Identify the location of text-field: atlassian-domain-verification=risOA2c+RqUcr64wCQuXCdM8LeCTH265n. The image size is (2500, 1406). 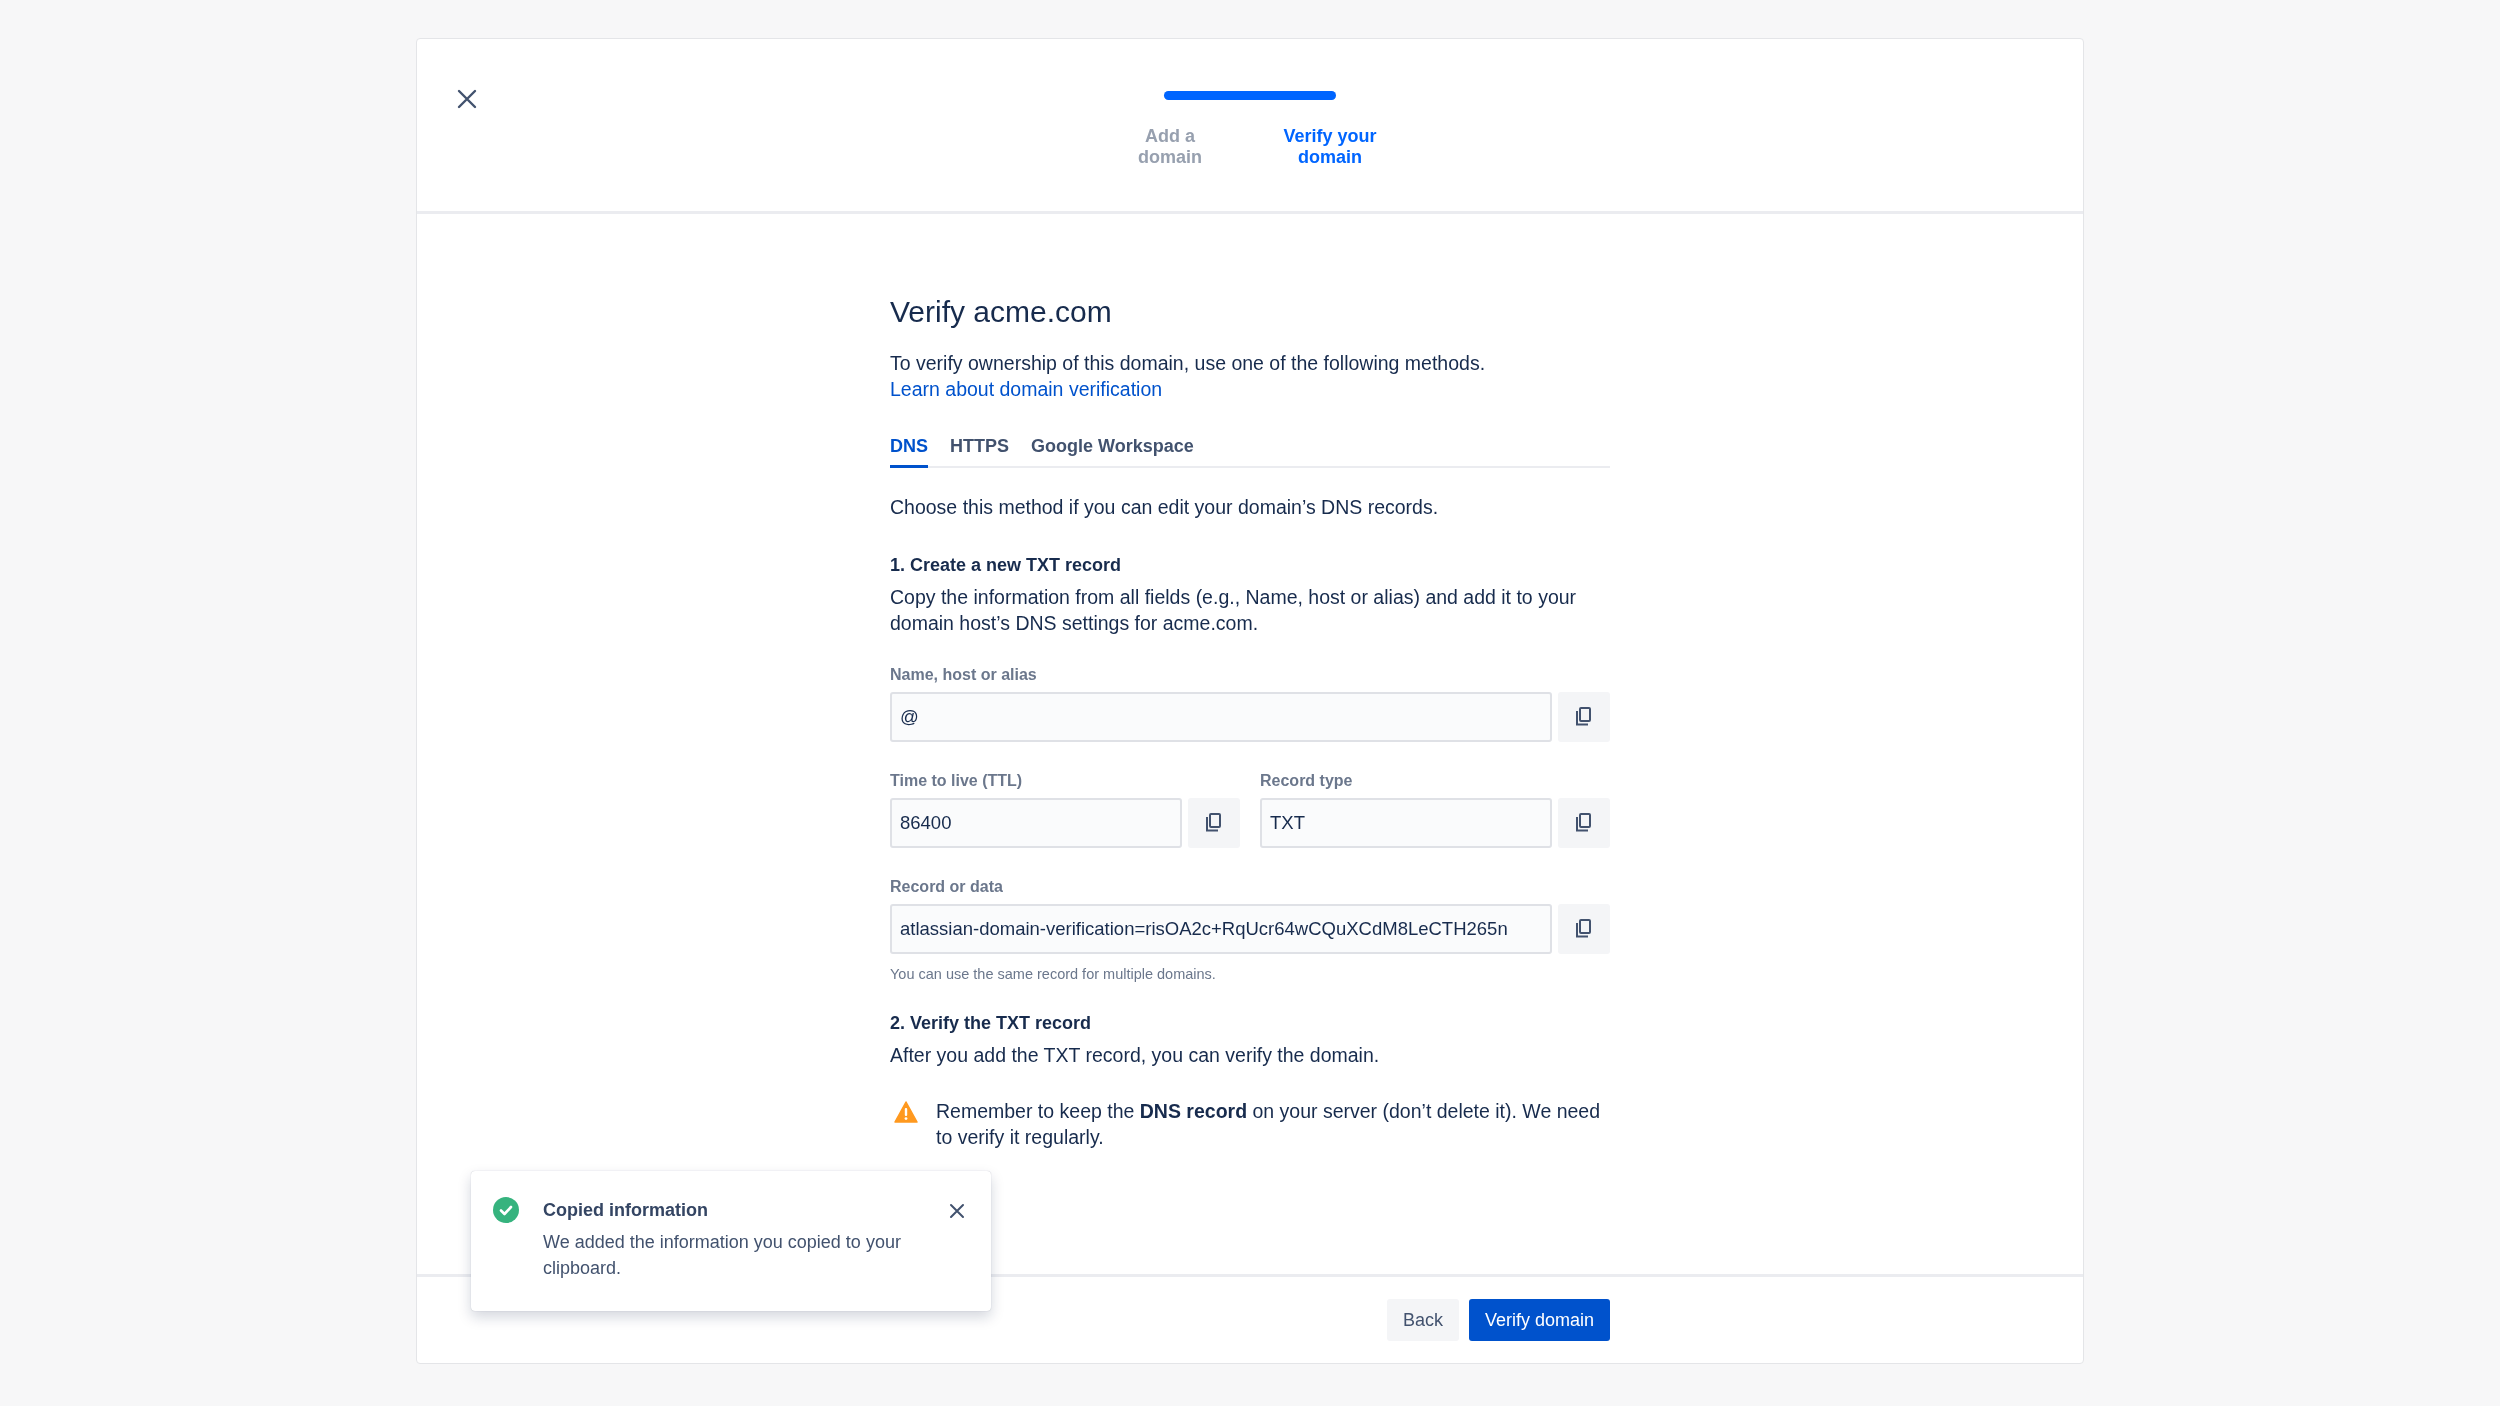
(1221, 929).